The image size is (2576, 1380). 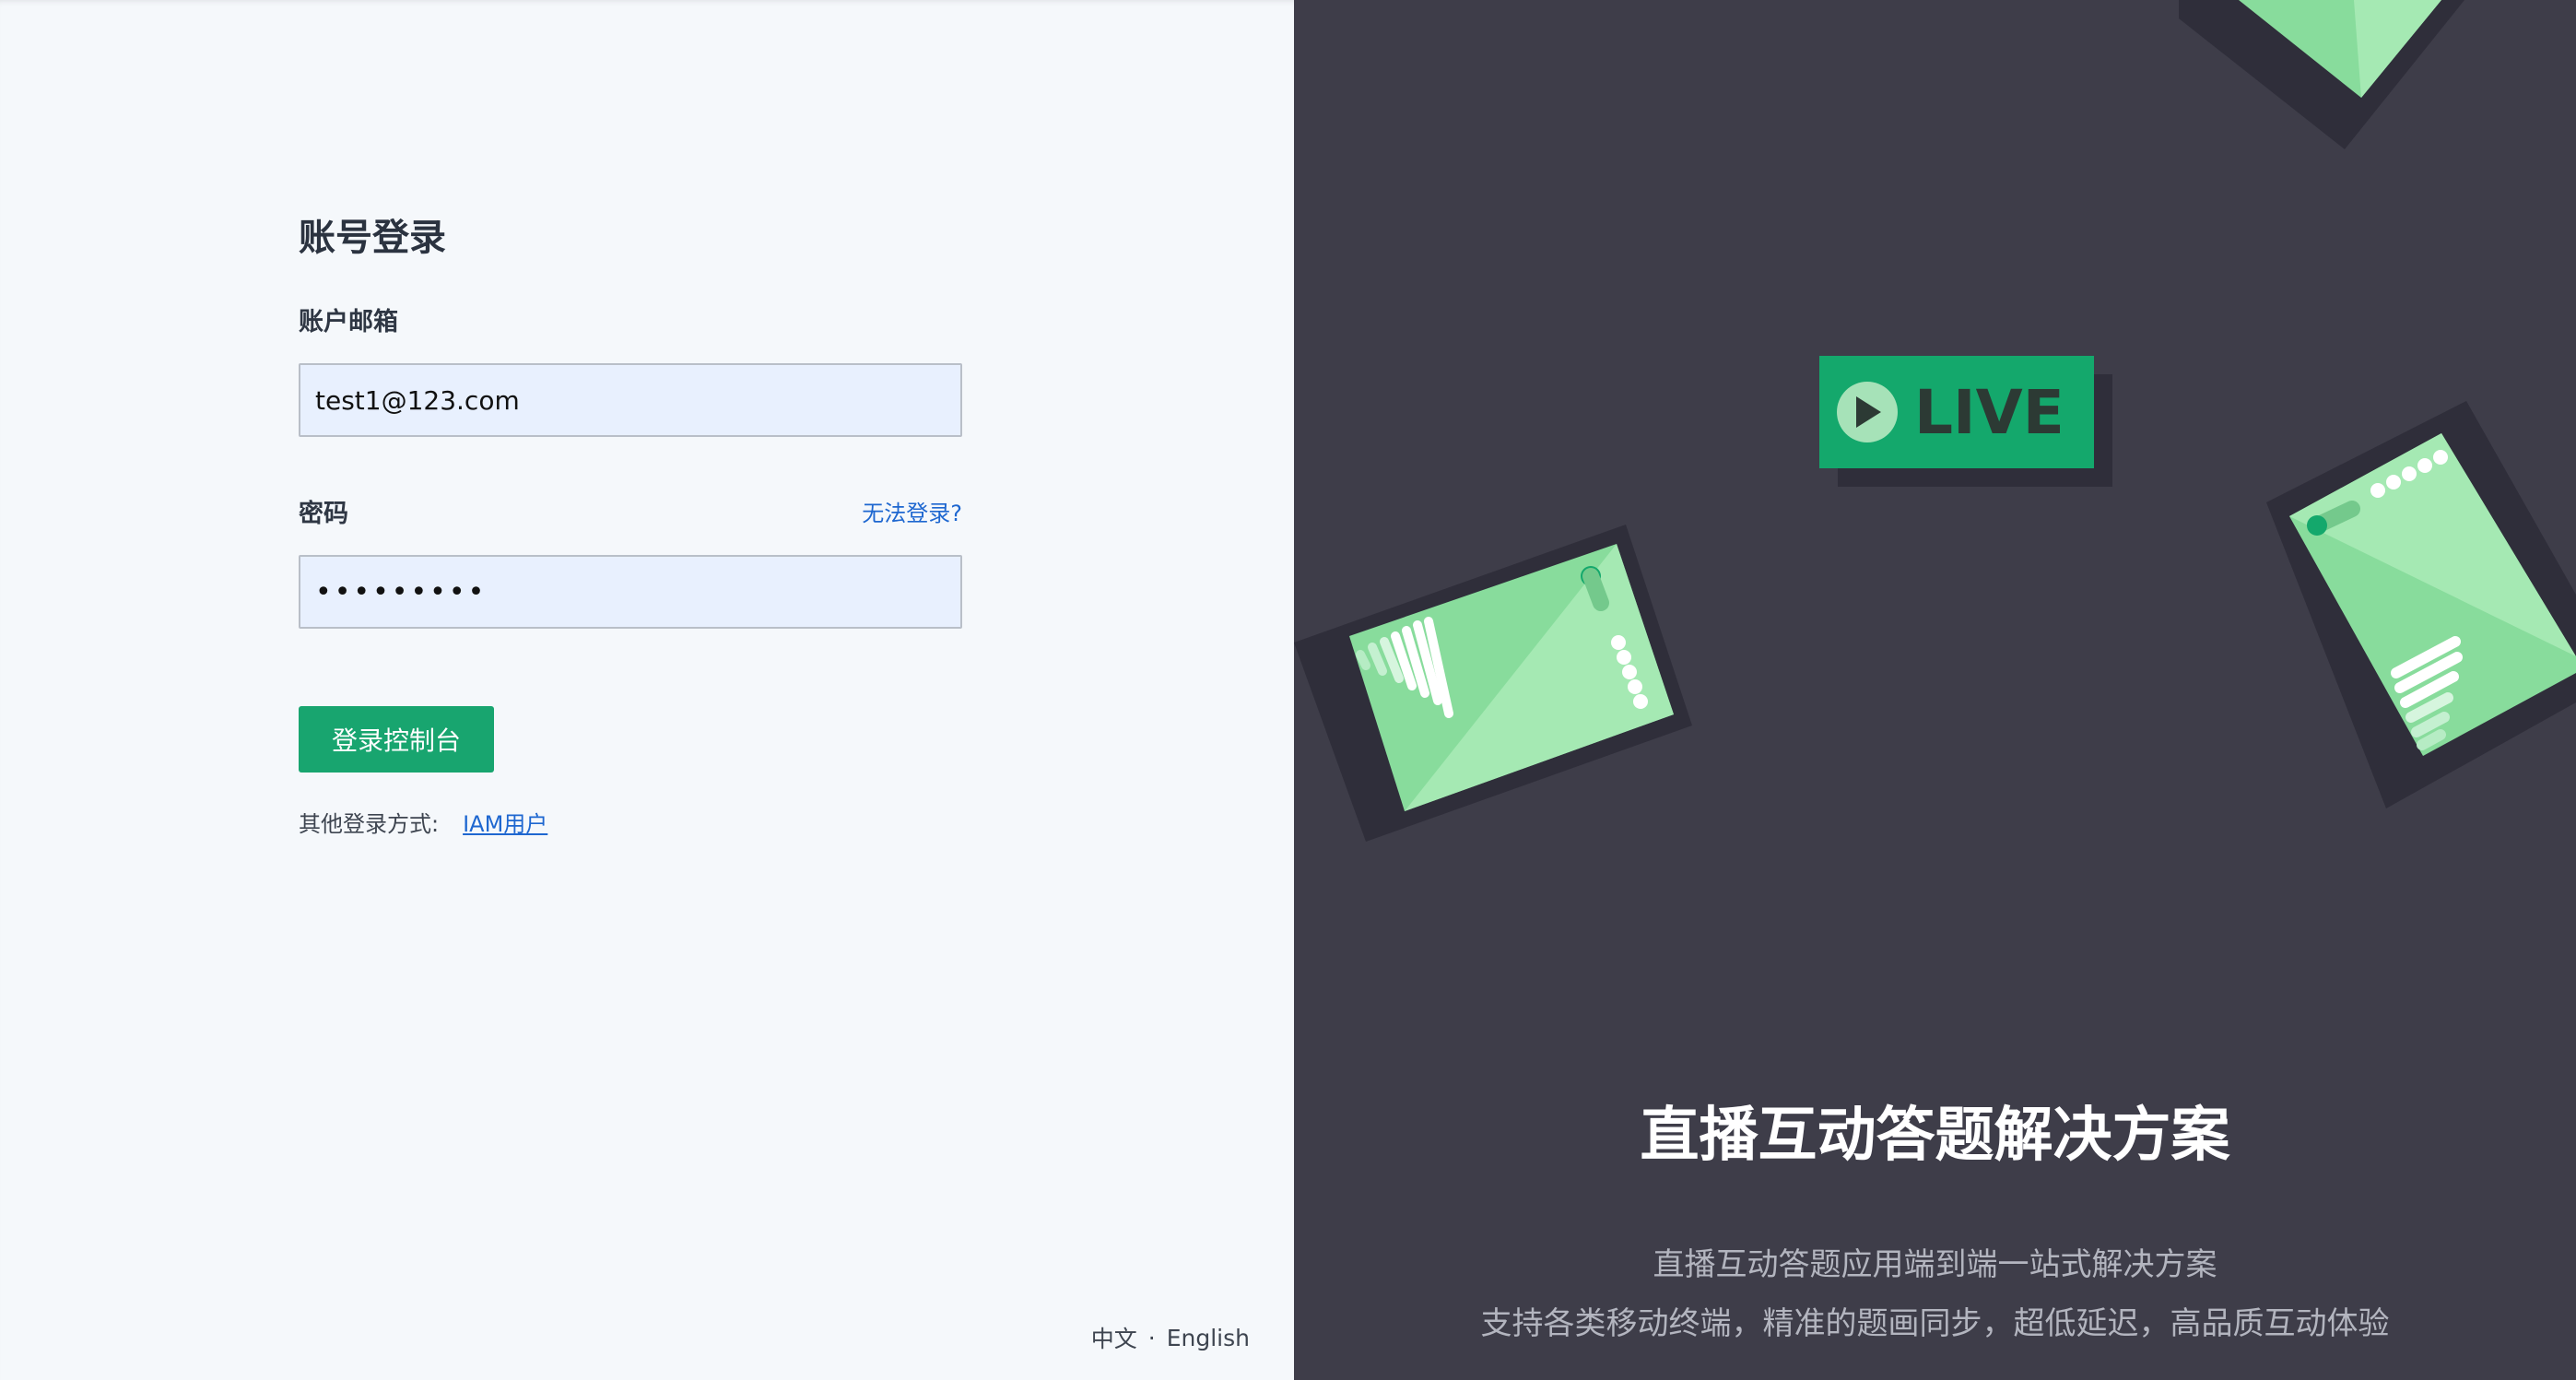 I want to click on right-phone-illustration, so click(x=2421, y=605).